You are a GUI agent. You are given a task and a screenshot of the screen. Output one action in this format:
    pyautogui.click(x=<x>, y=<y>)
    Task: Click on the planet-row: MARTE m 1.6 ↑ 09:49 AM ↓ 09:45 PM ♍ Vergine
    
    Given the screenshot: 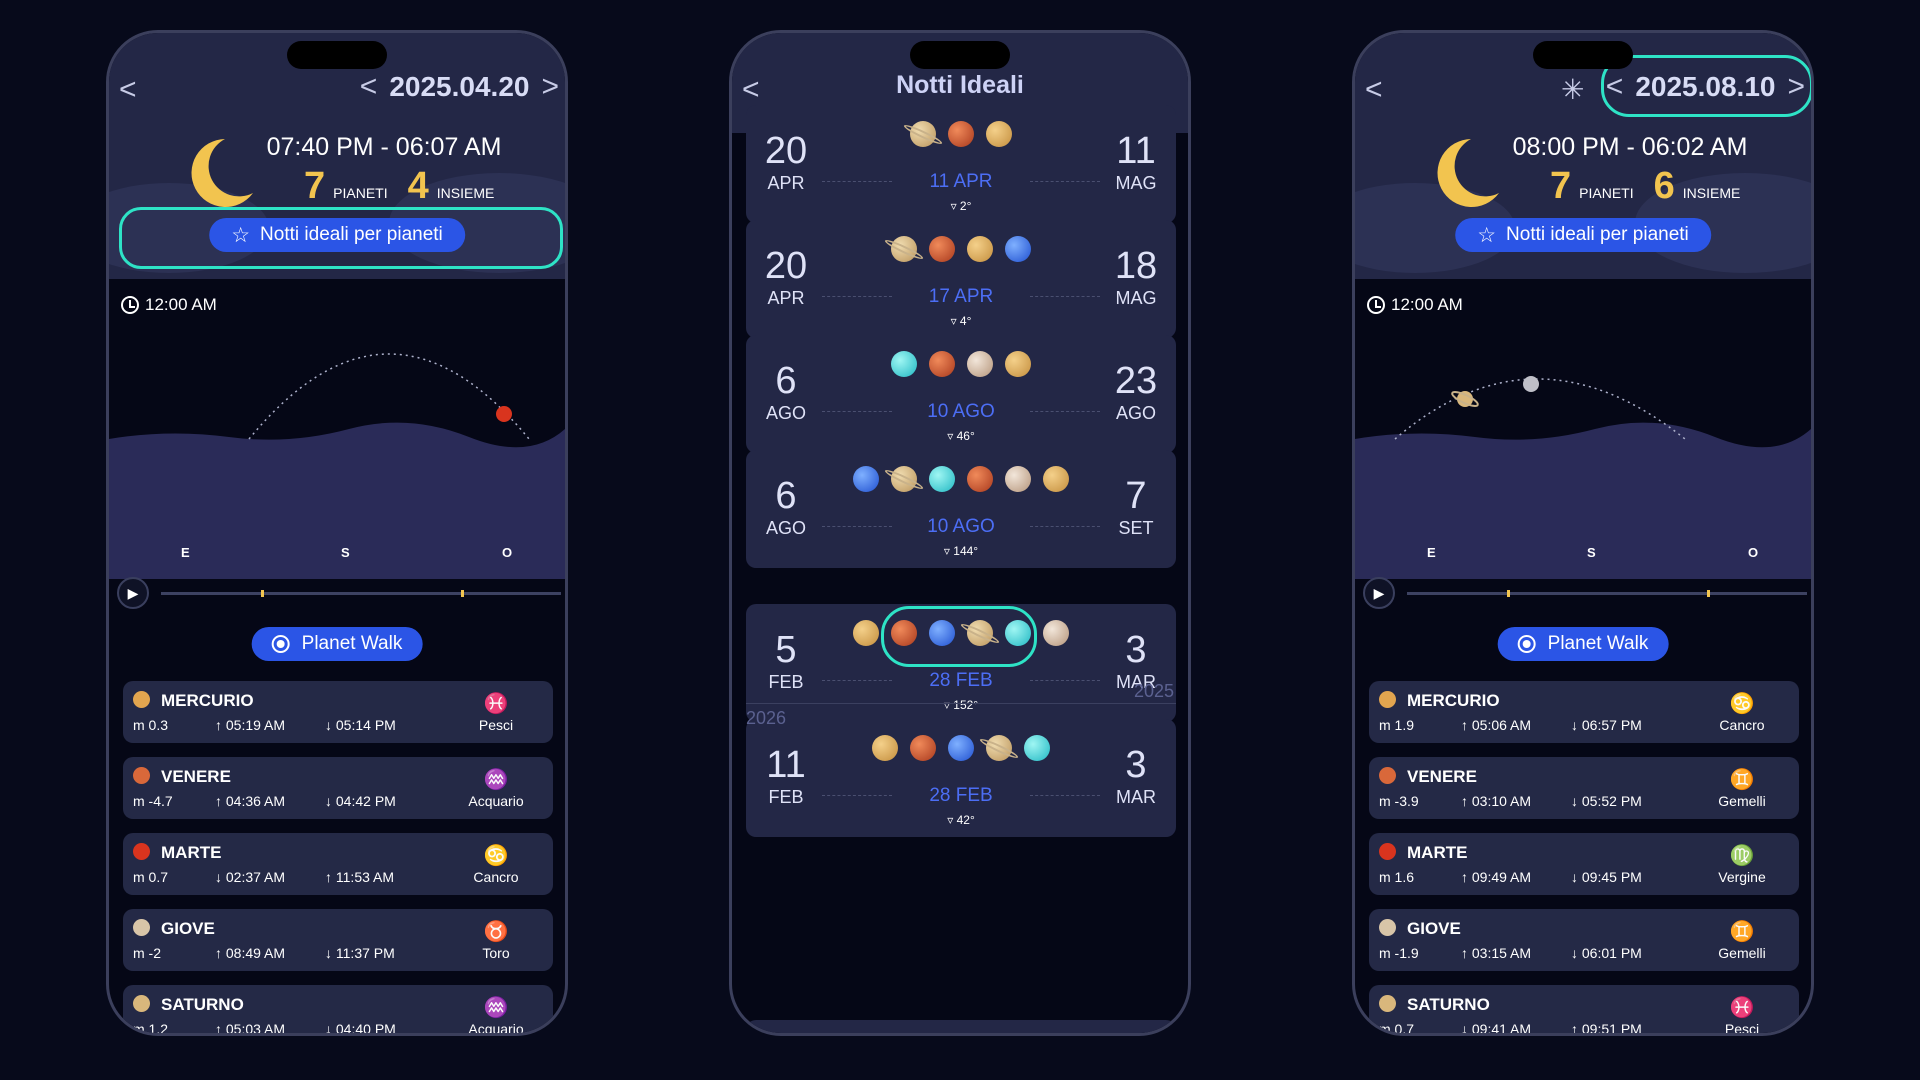 What is the action you would take?
    pyautogui.click(x=1584, y=864)
    